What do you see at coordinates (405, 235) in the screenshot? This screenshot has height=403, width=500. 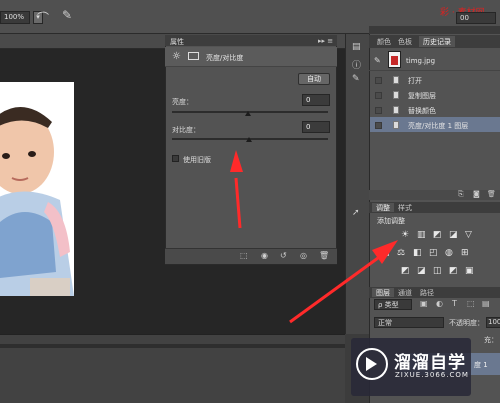 I see `brightness-adjustment-icon: ☀` at bounding box center [405, 235].